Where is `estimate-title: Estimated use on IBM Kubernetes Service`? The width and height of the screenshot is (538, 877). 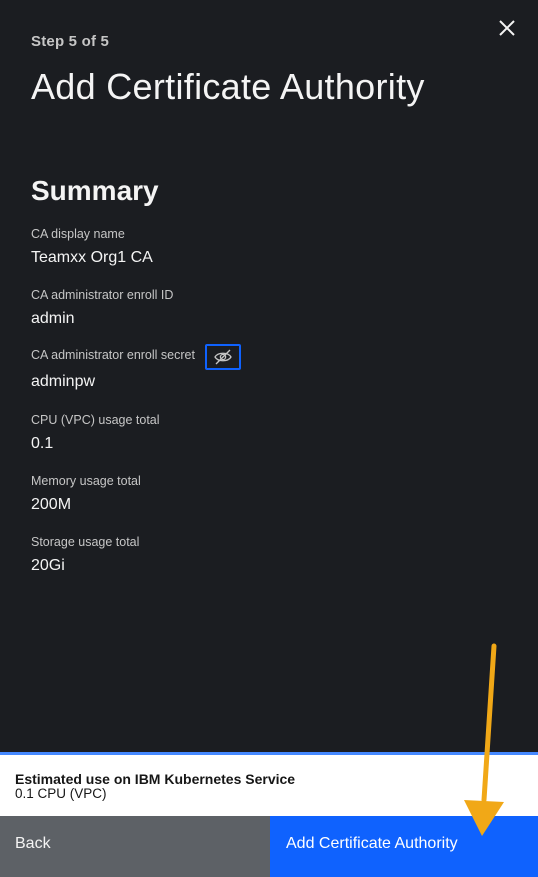 estimate-title: Estimated use on IBM Kubernetes Service is located at coordinates (155, 779).